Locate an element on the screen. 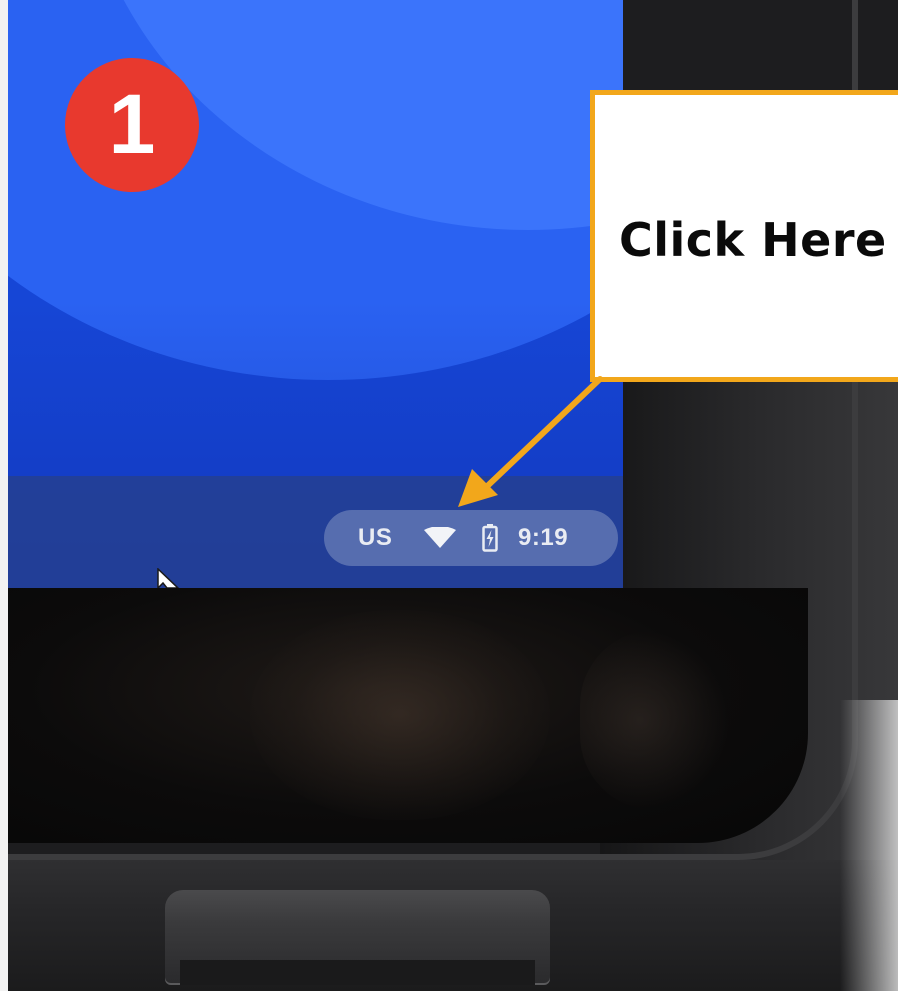 This screenshot has height=991, width=898. photo-border is located at coordinates (4, 495).